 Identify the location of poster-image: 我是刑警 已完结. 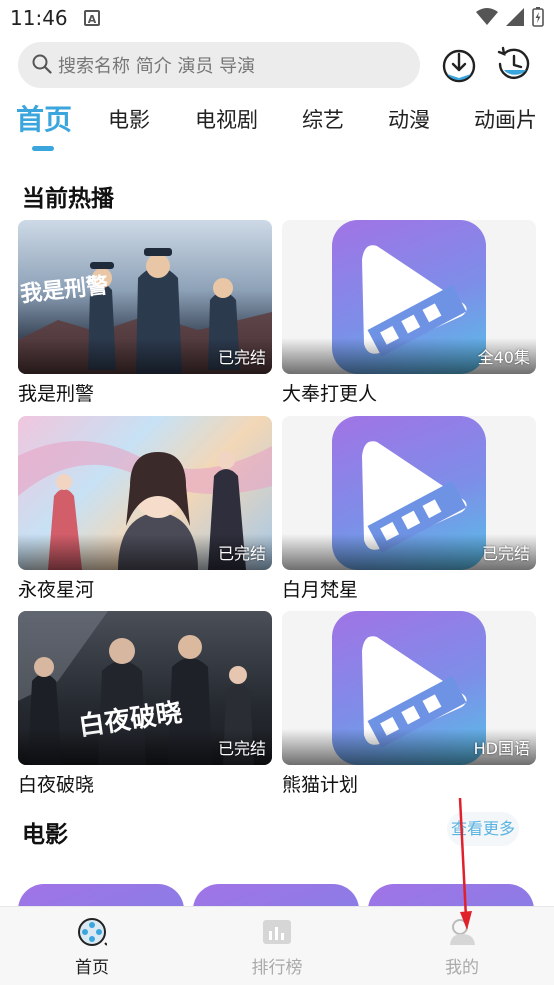
(145, 297).